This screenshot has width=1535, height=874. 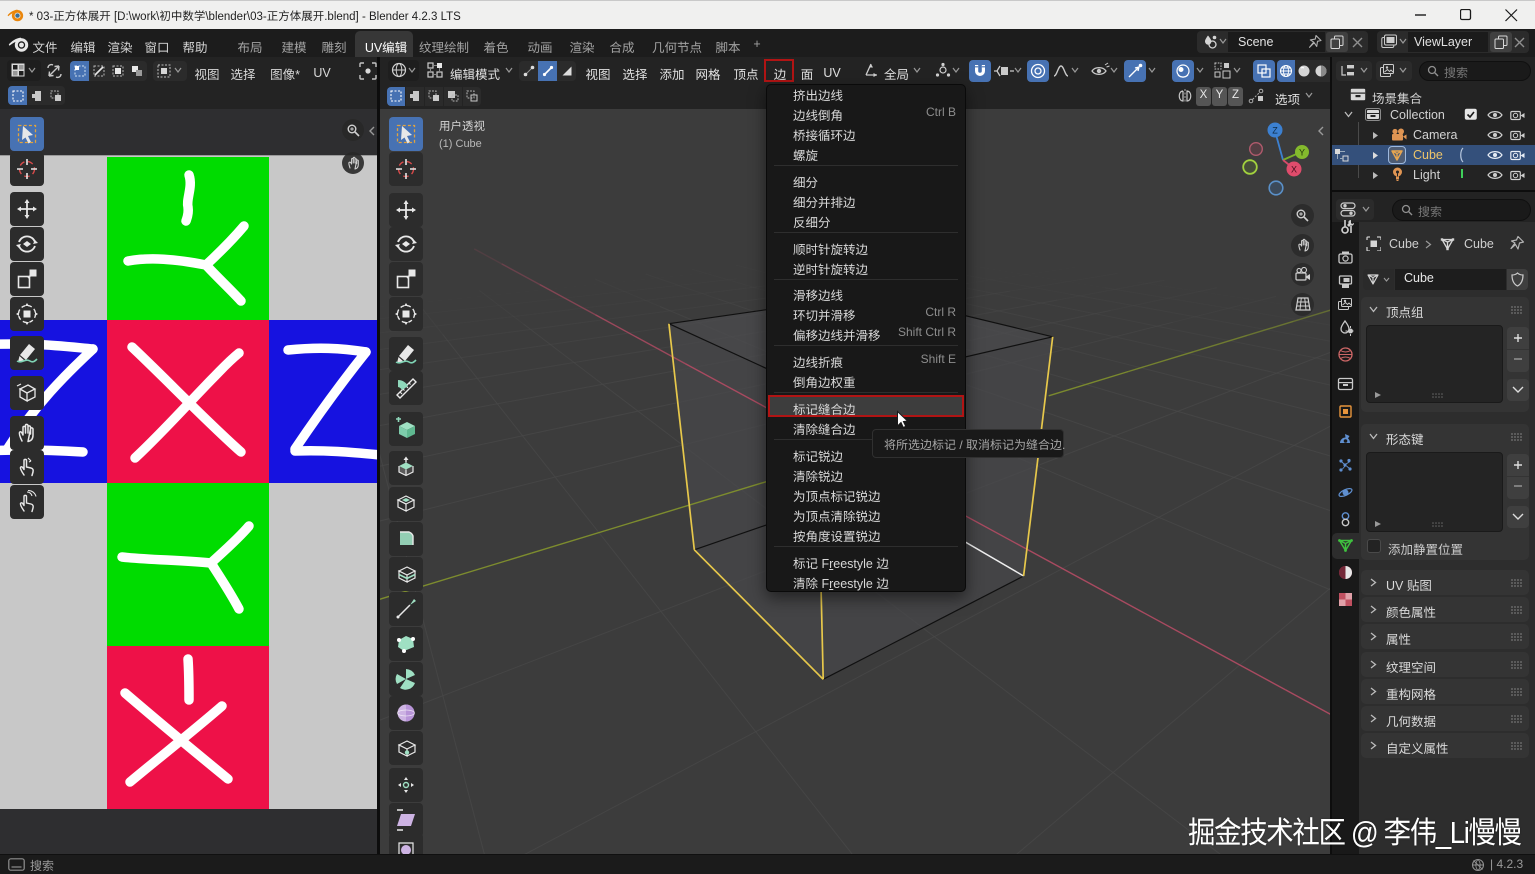 What do you see at coordinates (1302, 153) in the screenshot?
I see `svg-text: Y` at bounding box center [1302, 153].